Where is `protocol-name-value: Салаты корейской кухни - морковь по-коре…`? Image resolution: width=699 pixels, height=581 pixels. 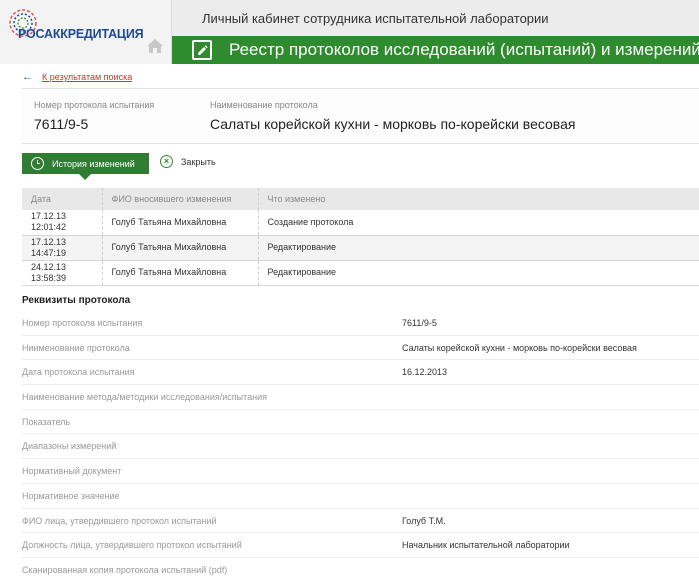 protocol-name-value: Салаты корейской кухни - морковь по-коре… is located at coordinates (393, 124).